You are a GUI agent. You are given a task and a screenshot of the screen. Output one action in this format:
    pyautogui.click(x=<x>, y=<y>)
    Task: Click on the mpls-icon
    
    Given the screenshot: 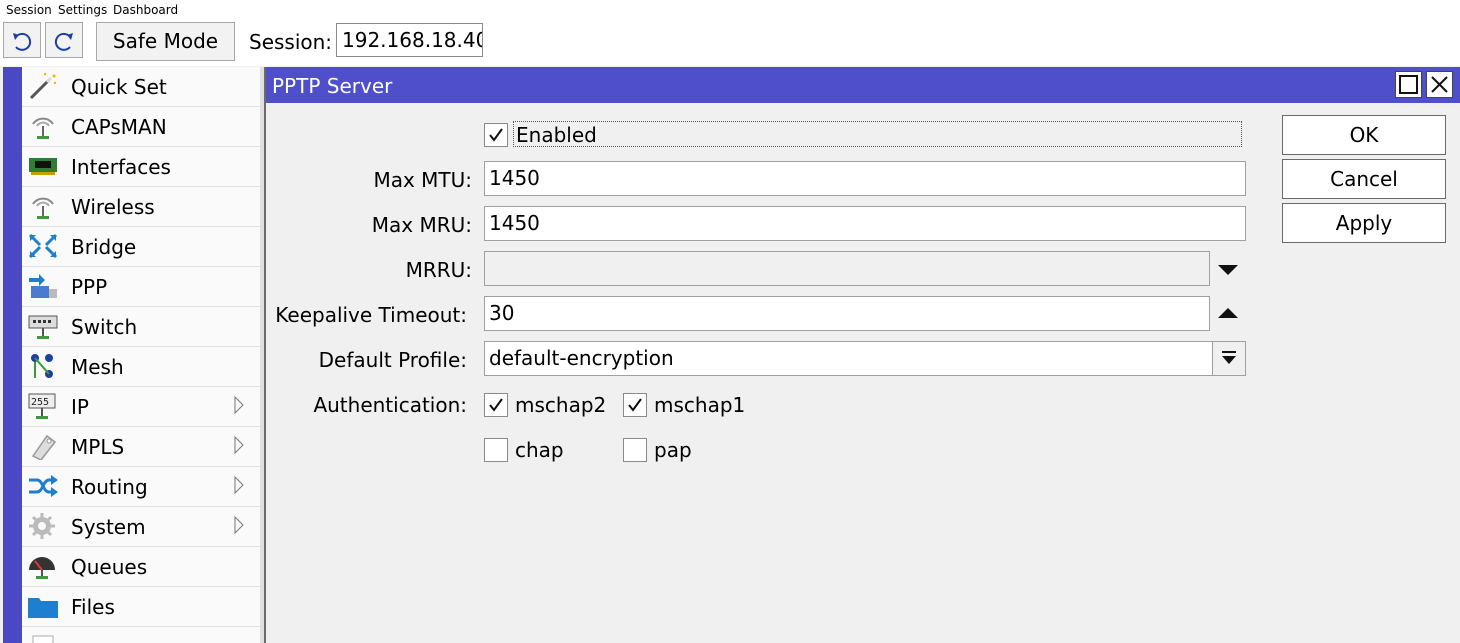 What is the action you would take?
    pyautogui.click(x=44, y=447)
    